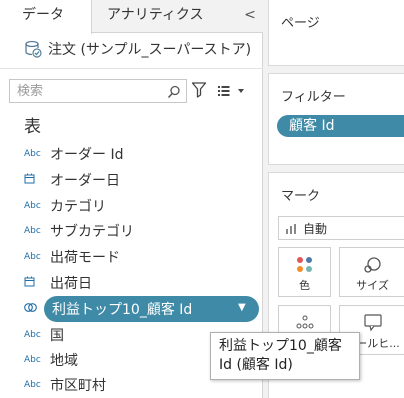 The image size is (404, 398). I want to click on search-input, so click(85, 91).